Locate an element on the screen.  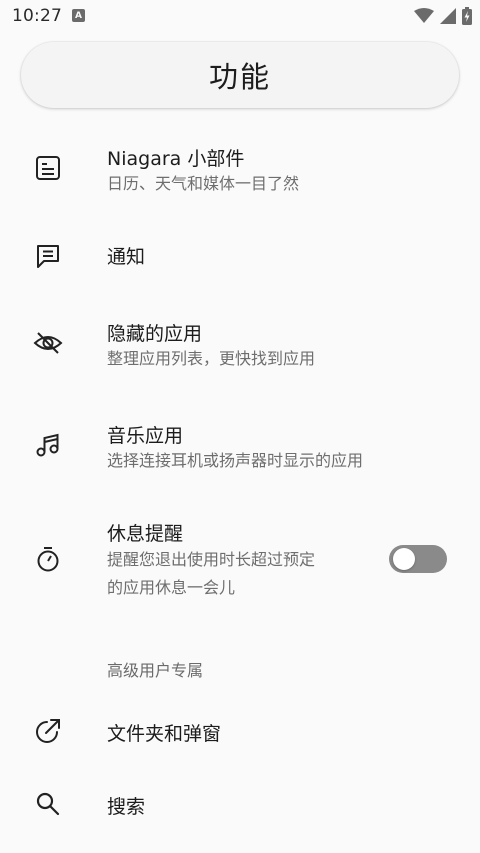
list-item-hidden-apps: 隐藏的应用 整理应用列表，更快找到应用 is located at coordinates (240, 345).